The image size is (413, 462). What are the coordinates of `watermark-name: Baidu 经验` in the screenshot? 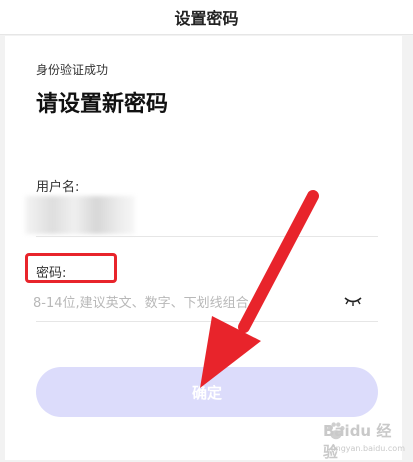 It's located at (357, 441).